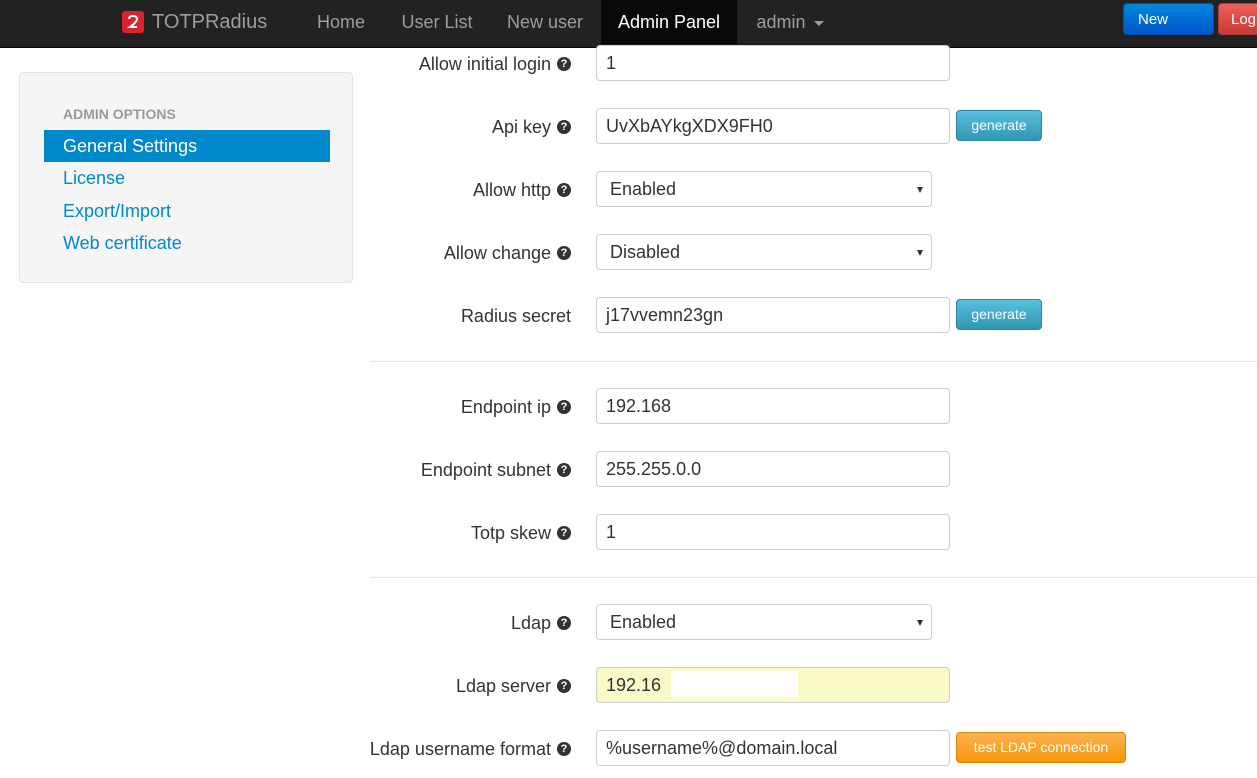 The height and width of the screenshot is (778, 1257). Describe the element at coordinates (511, 190) in the screenshot. I see `allow-http-text: Allow http` at that location.